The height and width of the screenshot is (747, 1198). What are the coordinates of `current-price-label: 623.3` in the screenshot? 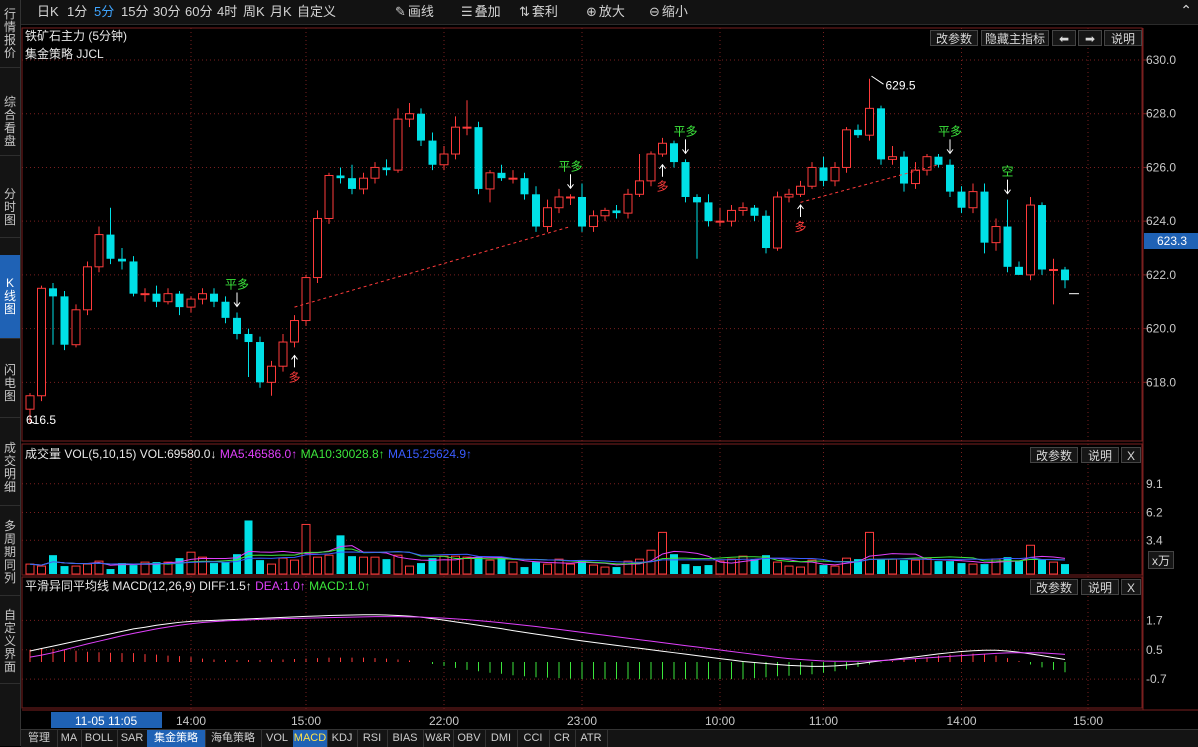 It's located at (1172, 241).